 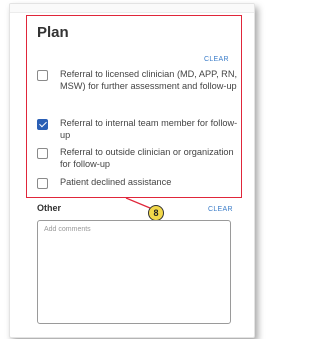 I want to click on callout-number-badge: 8, so click(x=156, y=213).